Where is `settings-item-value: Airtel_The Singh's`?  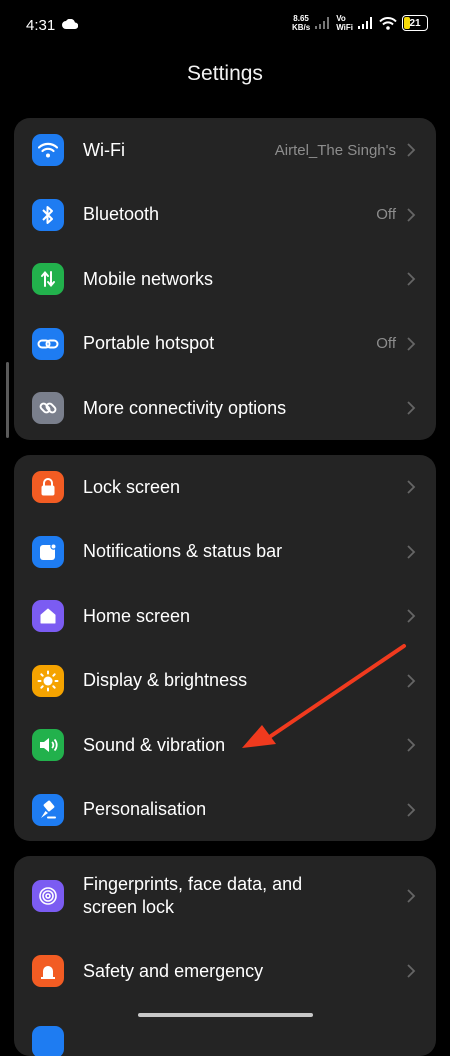 settings-item-value: Airtel_The Singh's is located at coordinates (335, 150).